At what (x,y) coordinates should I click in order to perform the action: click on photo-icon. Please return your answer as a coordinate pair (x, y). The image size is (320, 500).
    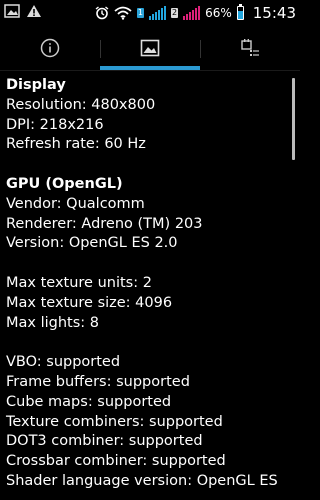
    Looking at the image, I should click on (12, 11).